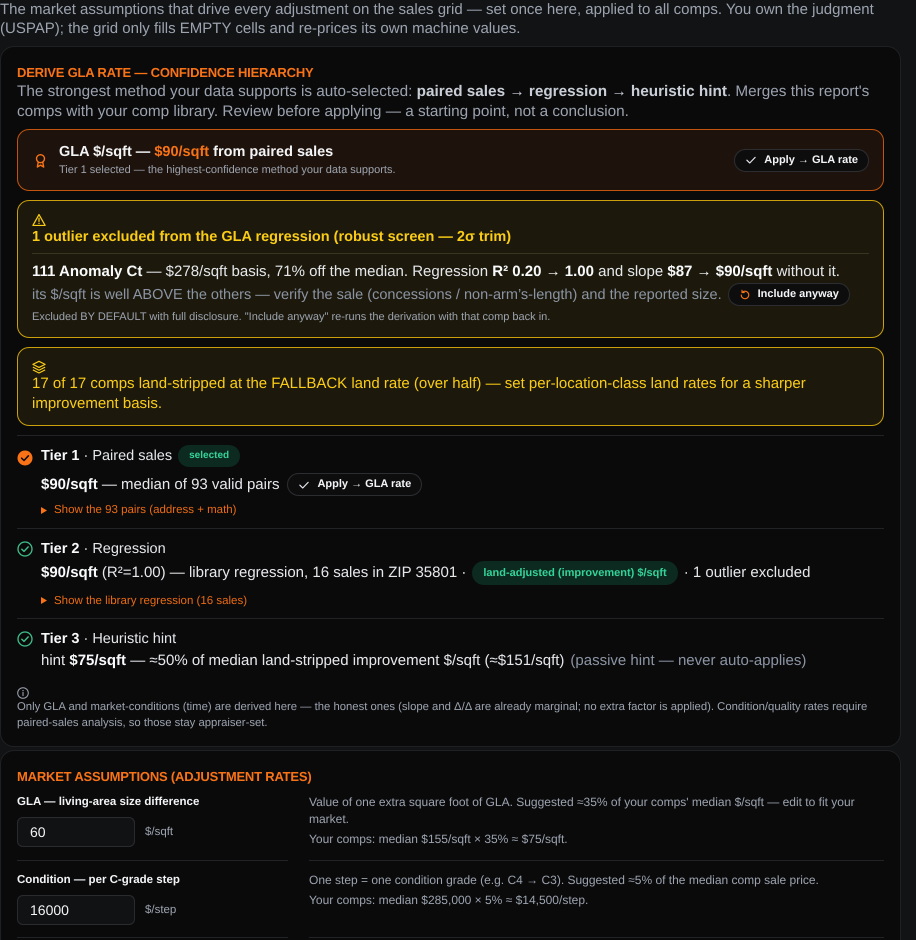 Image resolution: width=916 pixels, height=940 pixels. I want to click on panel-title: DERIVE GLA RATE — CONFIDENCE HIERARCHY, so click(165, 73).